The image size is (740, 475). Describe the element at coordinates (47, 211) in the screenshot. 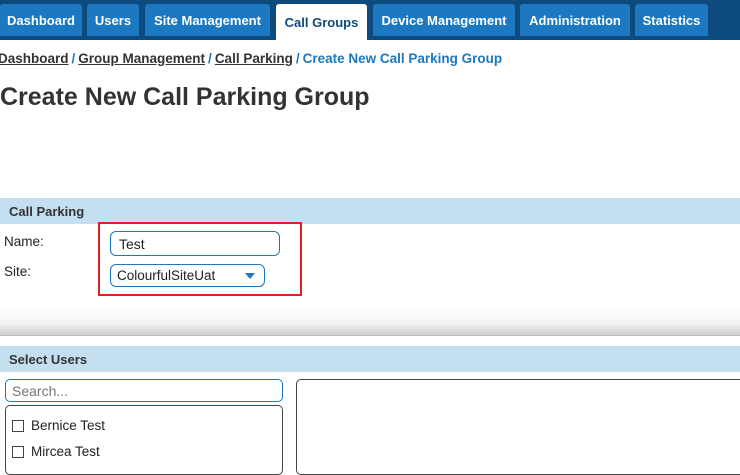

I see `call-parking-header-text: Call Parking` at that location.